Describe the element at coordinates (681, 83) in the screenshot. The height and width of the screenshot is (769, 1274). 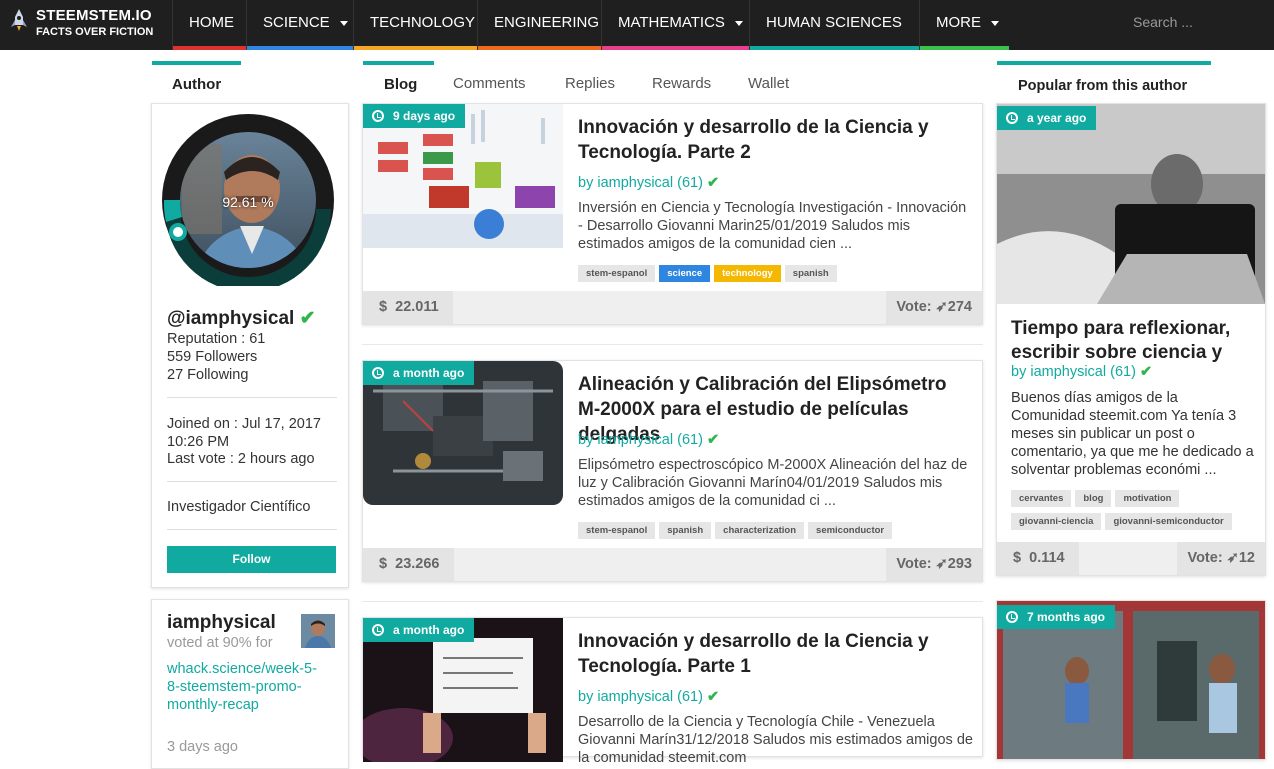
I see `tab-rewards: Rewards` at that location.